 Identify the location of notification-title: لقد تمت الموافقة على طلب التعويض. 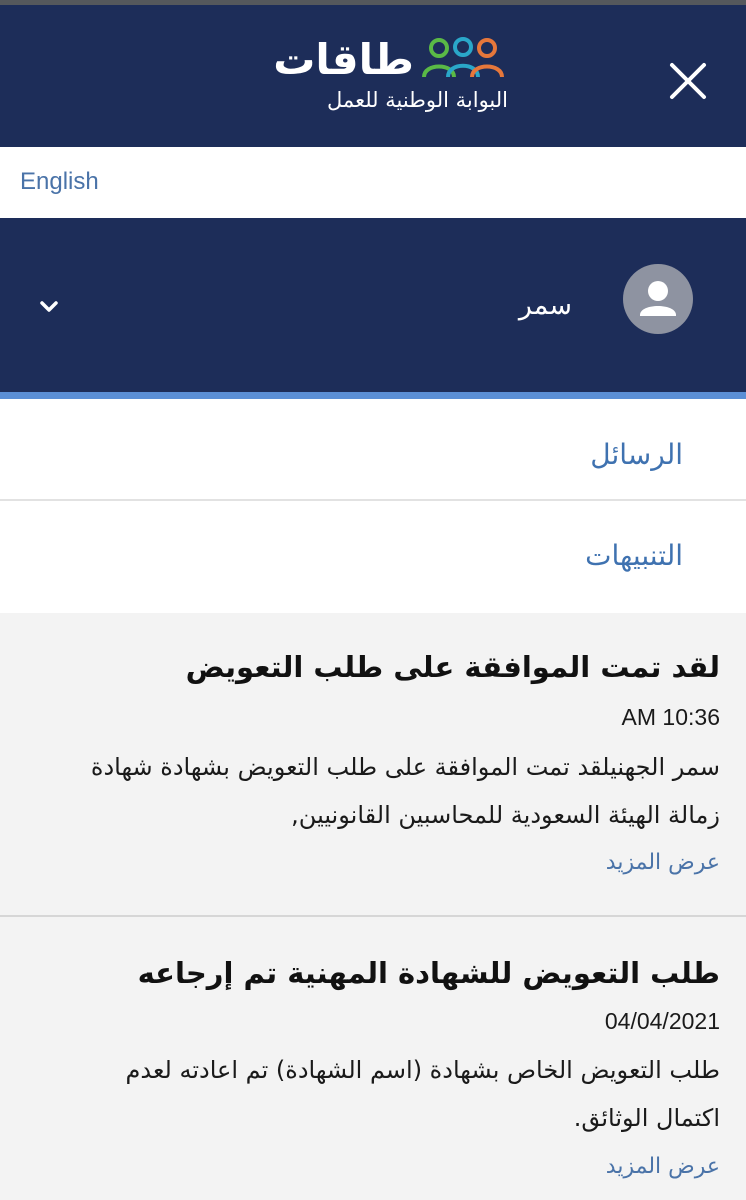
(452, 667).